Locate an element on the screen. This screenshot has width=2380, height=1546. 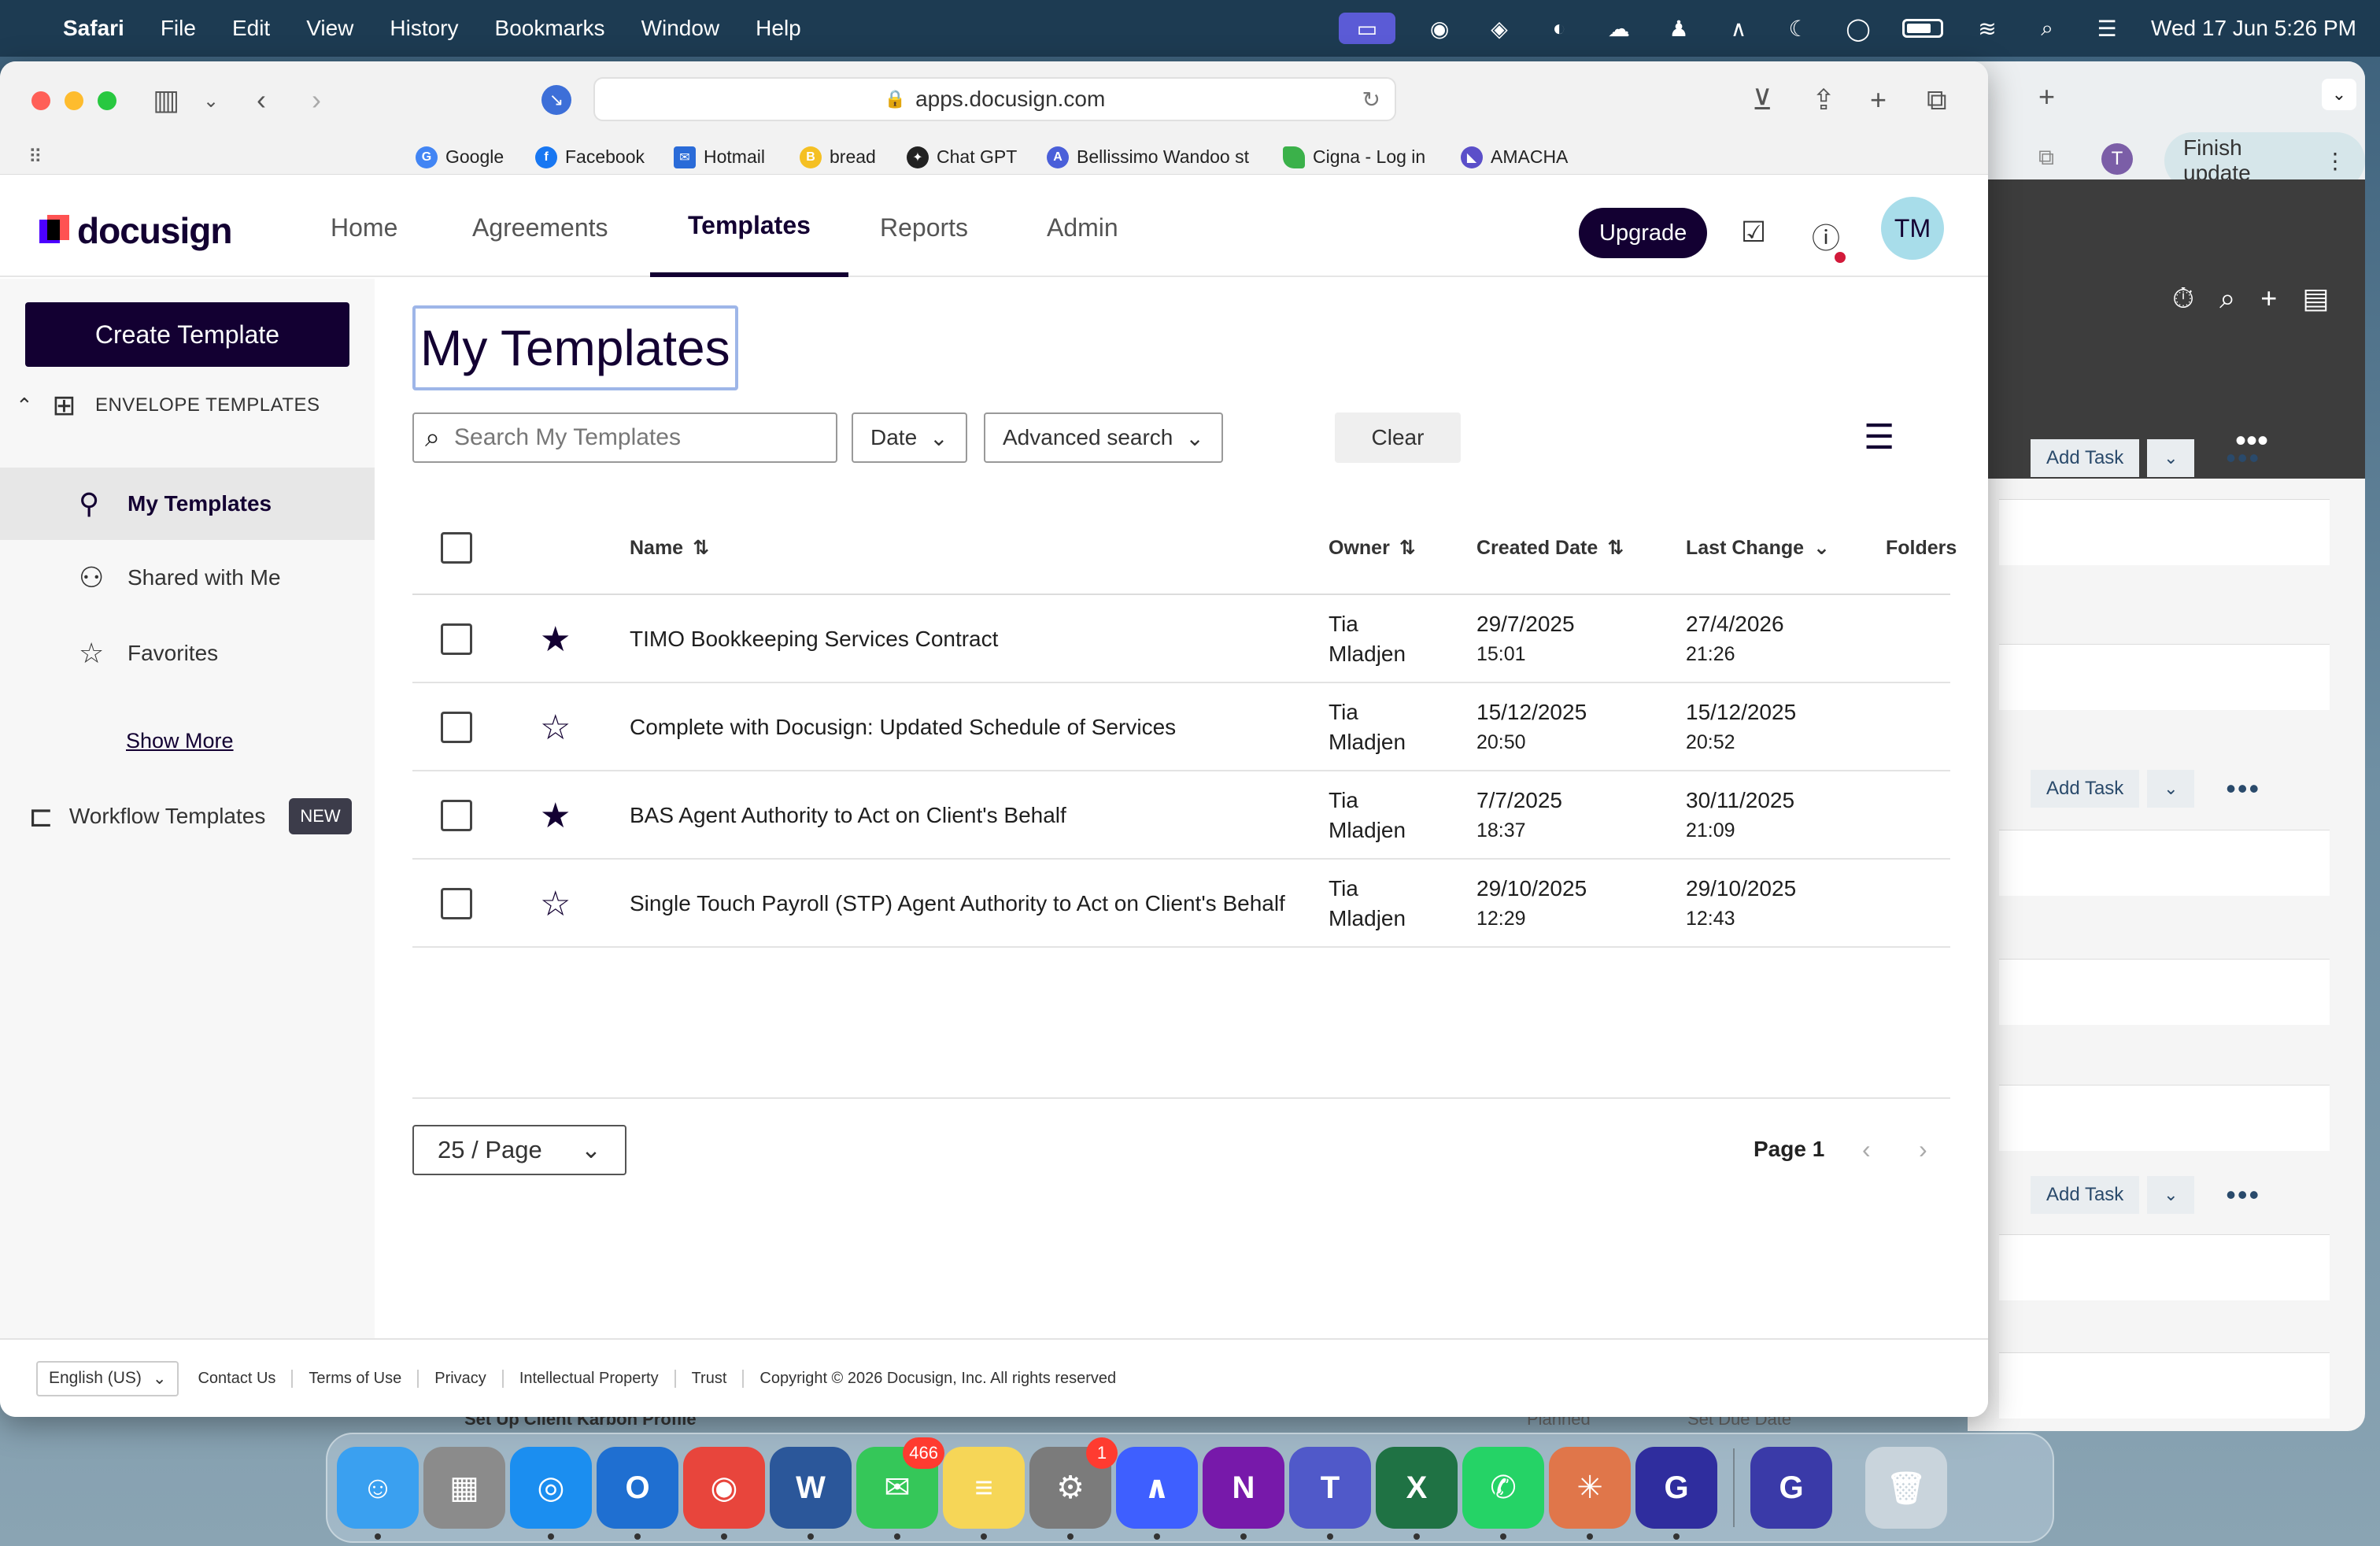
onenote-icon: N is located at coordinates (1243, 1493).